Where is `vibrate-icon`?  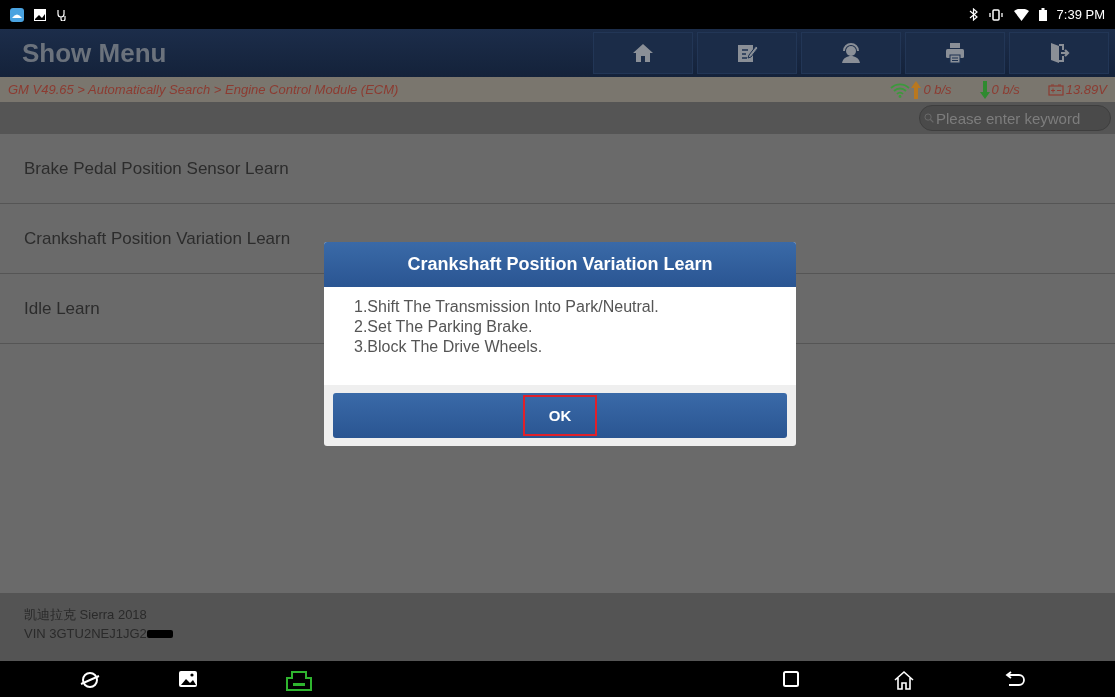
vibrate-icon is located at coordinates (995, 14).